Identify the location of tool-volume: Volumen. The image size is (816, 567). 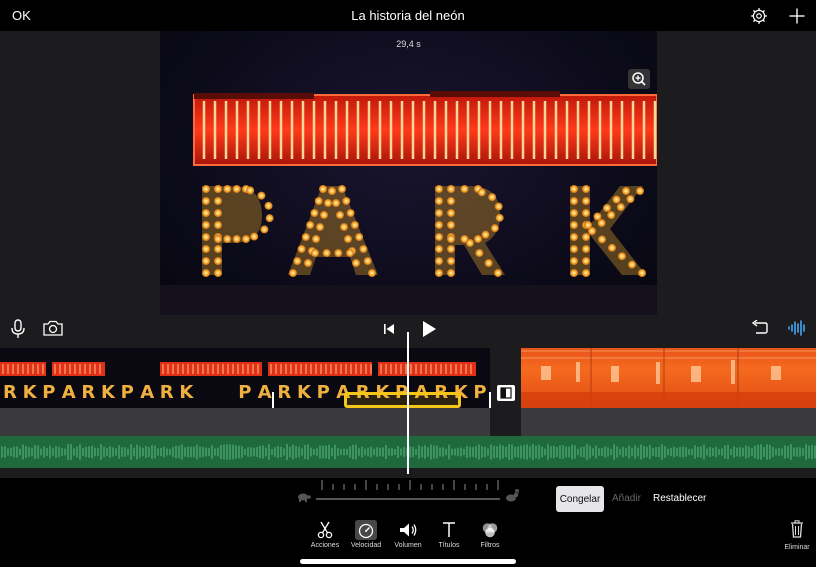
(408, 534).